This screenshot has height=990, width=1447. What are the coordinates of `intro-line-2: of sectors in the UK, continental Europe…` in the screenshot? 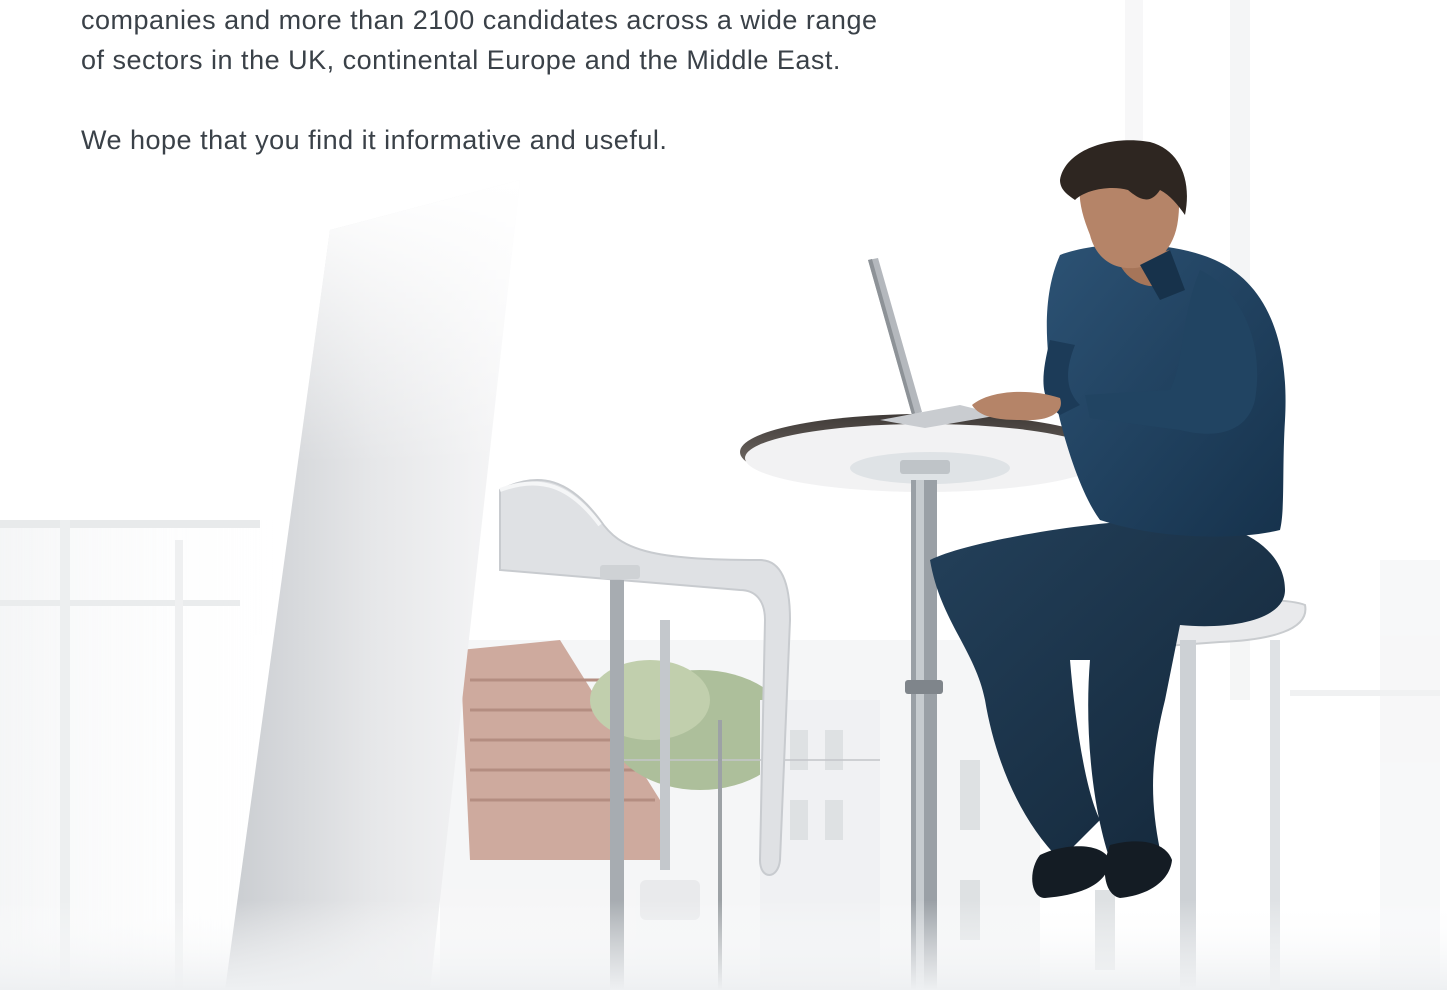 It's located at (461, 60).